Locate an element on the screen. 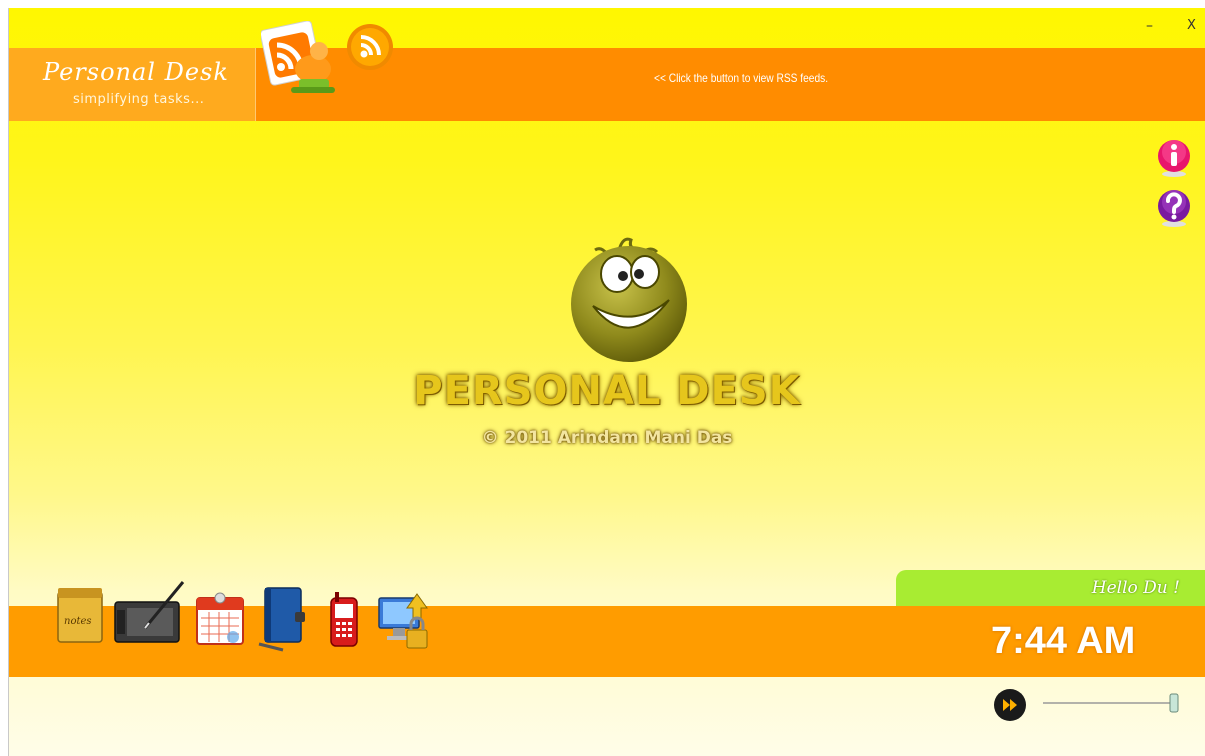 The width and height of the screenshot is (1205, 756). notes-icon: notes is located at coordinates (80, 615).